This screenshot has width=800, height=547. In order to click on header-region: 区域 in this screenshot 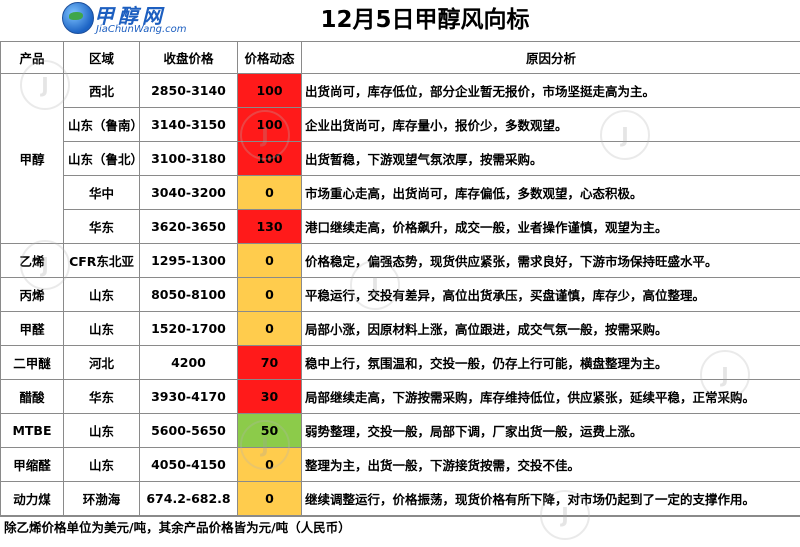, I will do `click(101, 57)`.